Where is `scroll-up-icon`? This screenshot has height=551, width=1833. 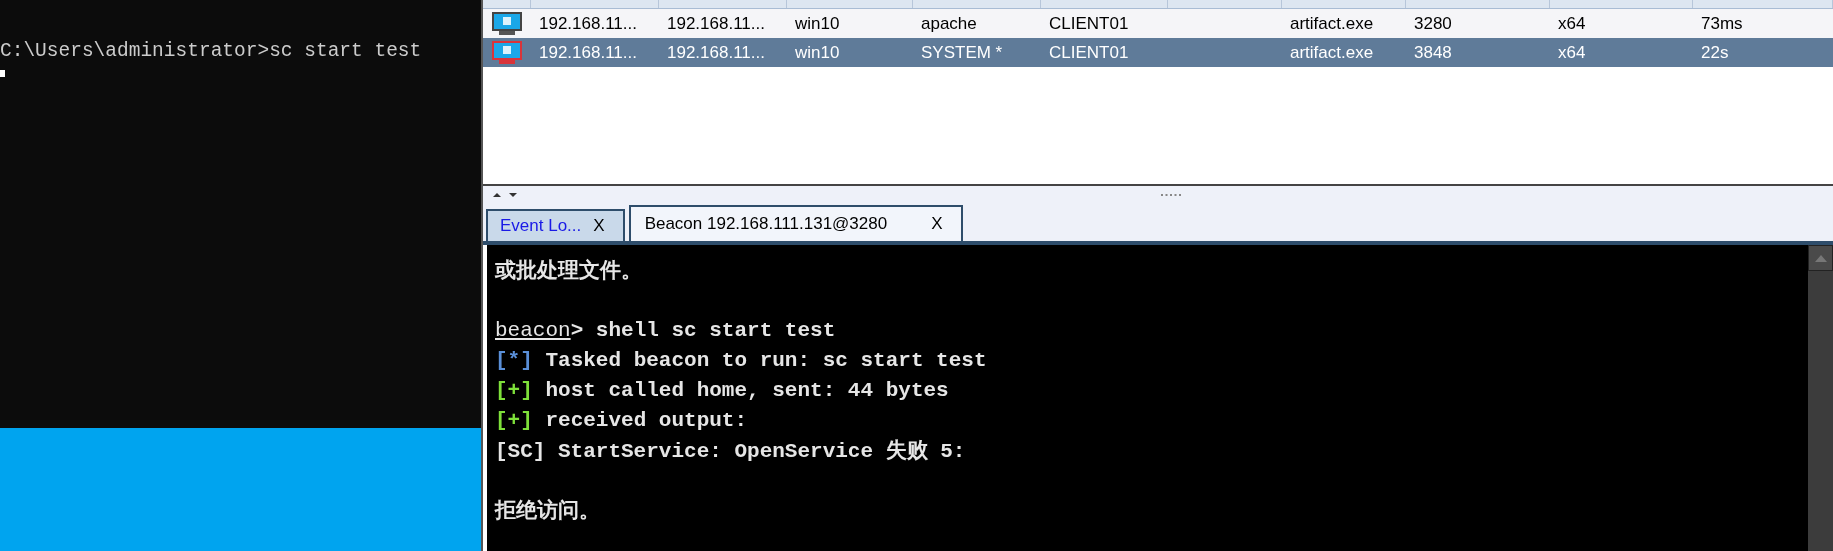
scroll-up-icon is located at coordinates (1820, 258).